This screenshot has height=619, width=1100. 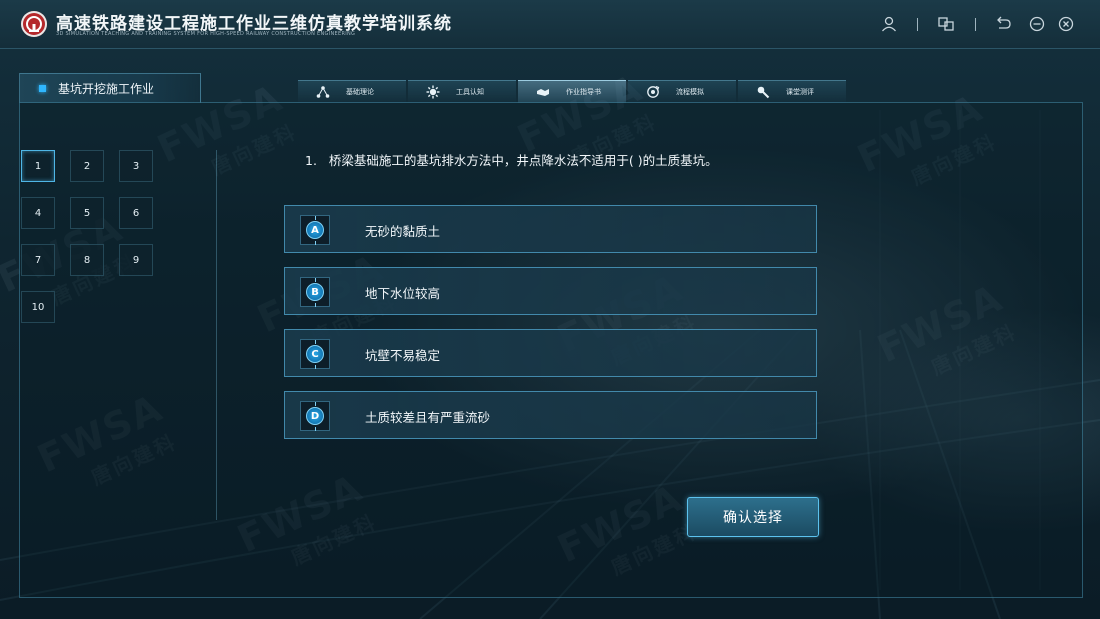 I want to click on tab-label: 课堂测评, so click(x=800, y=92).